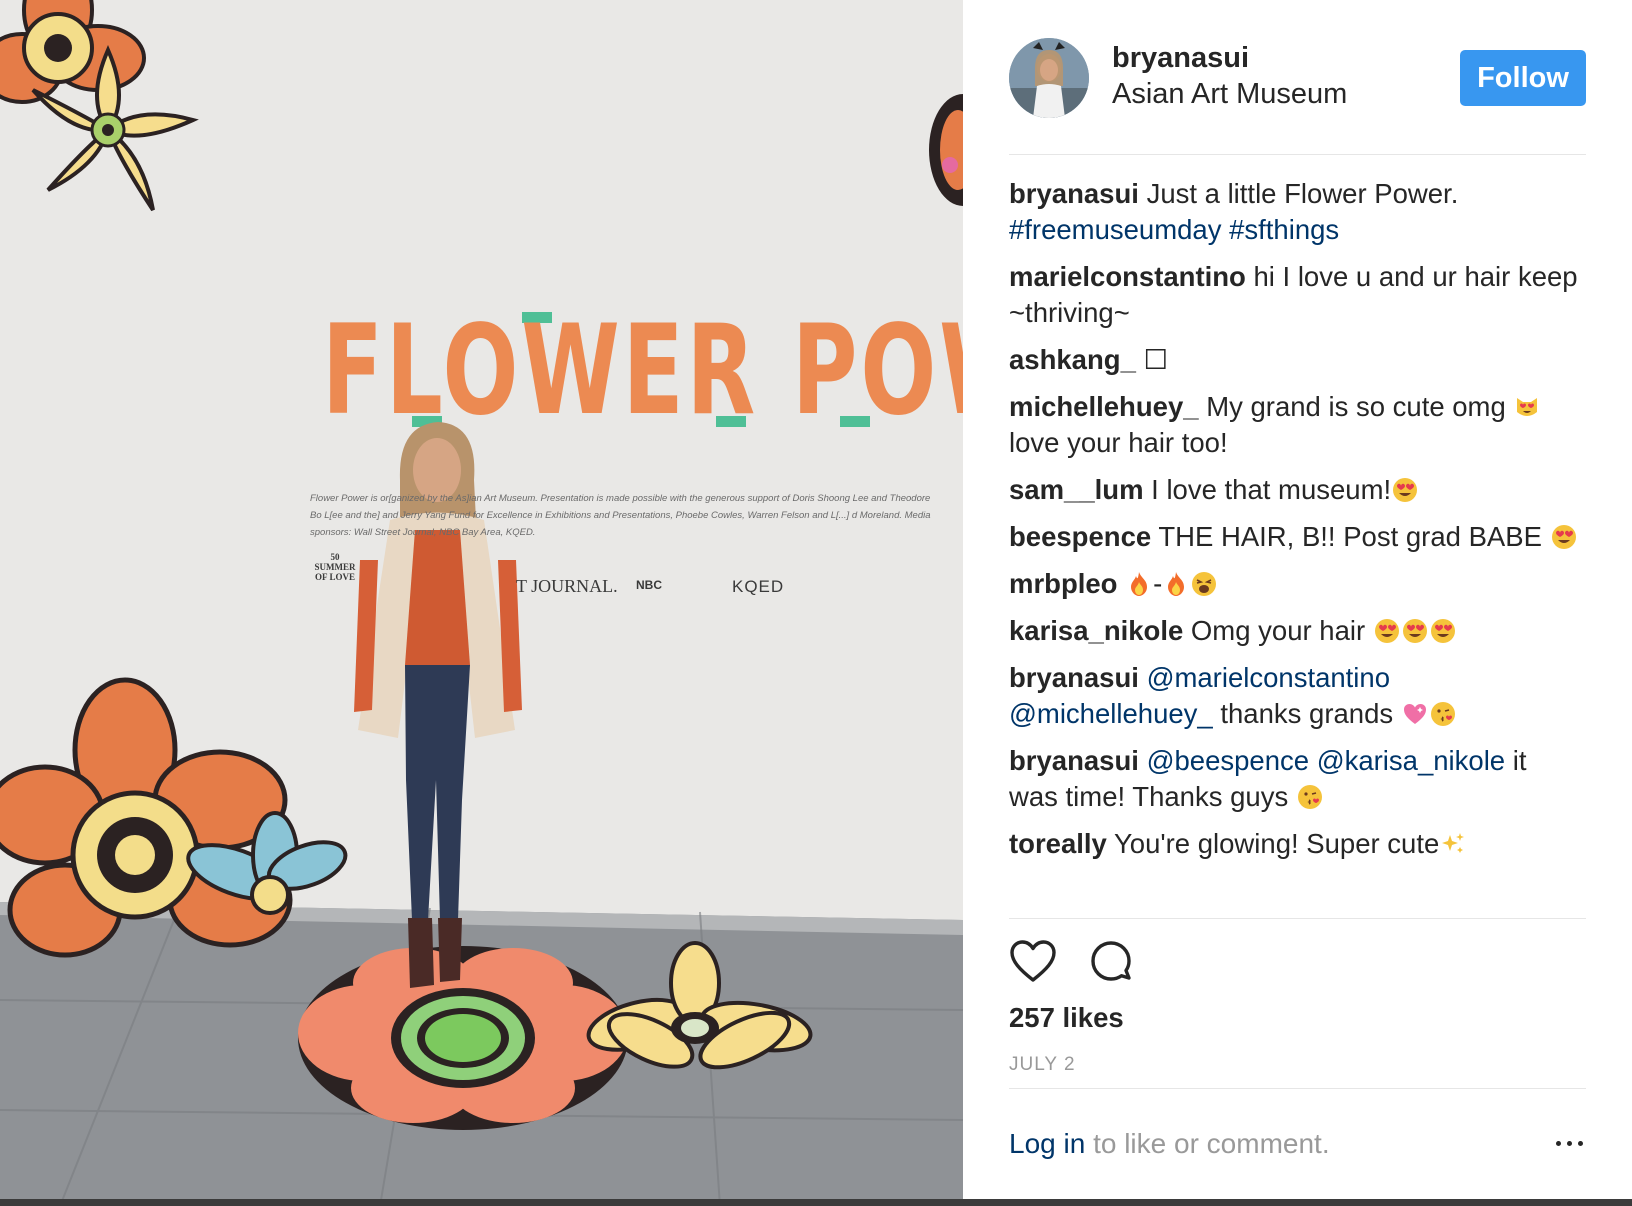  What do you see at coordinates (463, 1038) in the screenshot?
I see `floor-flower-large` at bounding box center [463, 1038].